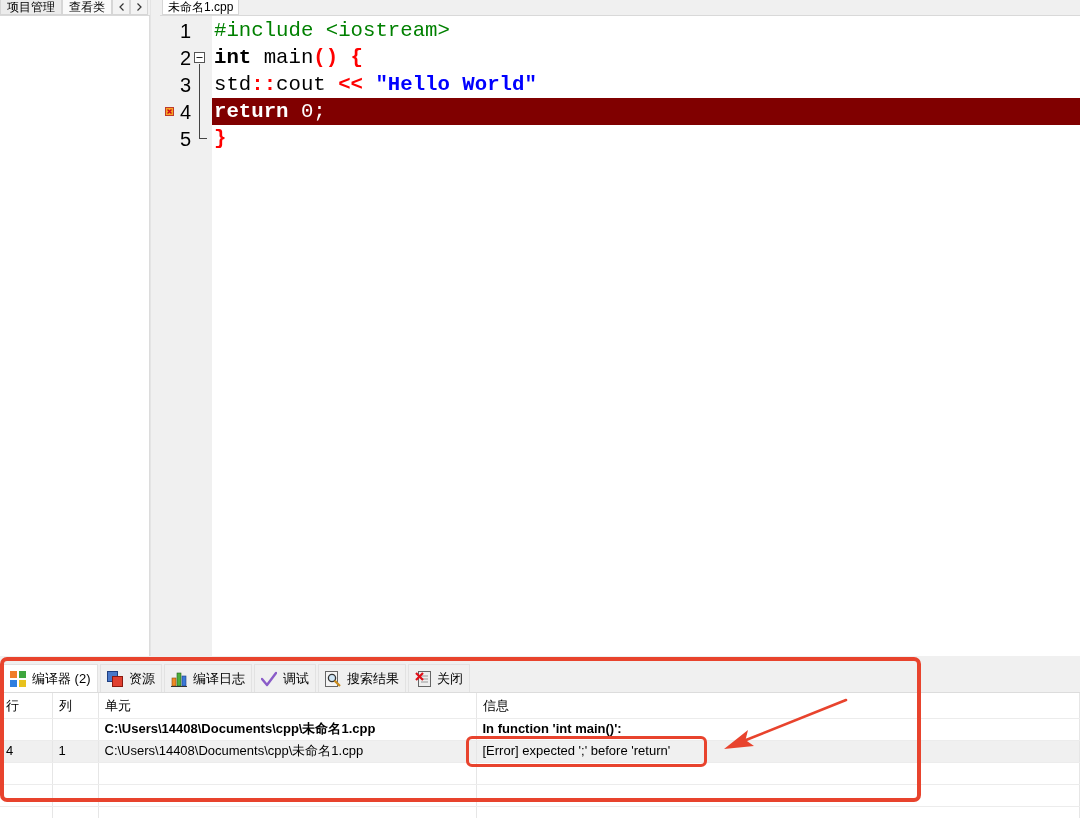  What do you see at coordinates (178, 678) in the screenshot?
I see `bar-chart-icon` at bounding box center [178, 678].